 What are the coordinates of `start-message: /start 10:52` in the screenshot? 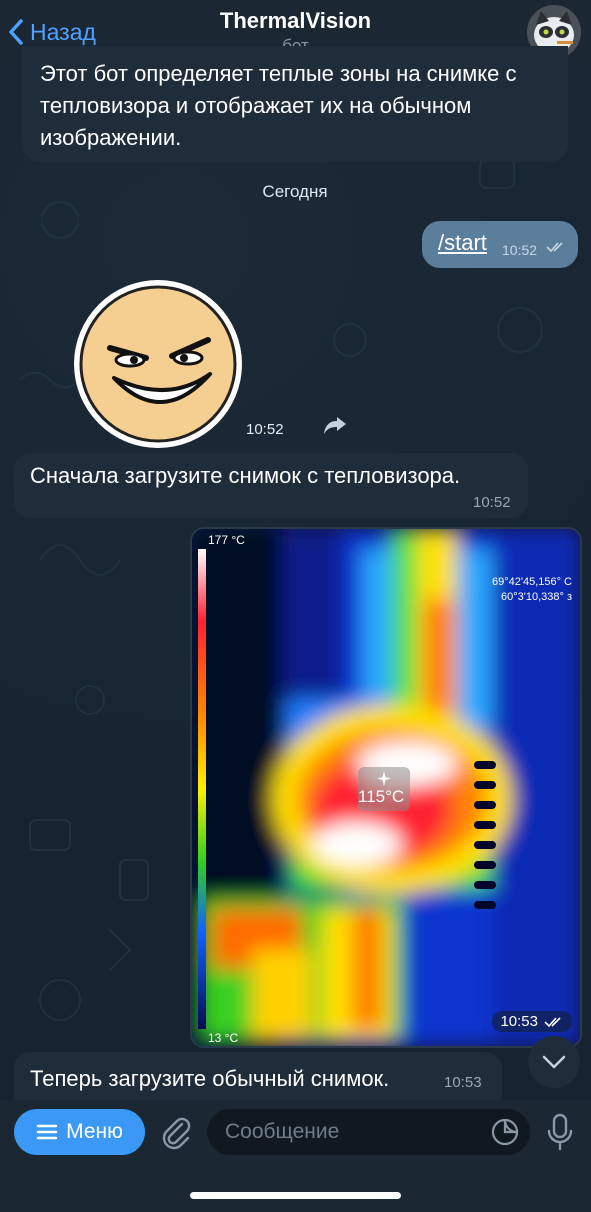 It's located at (500, 244).